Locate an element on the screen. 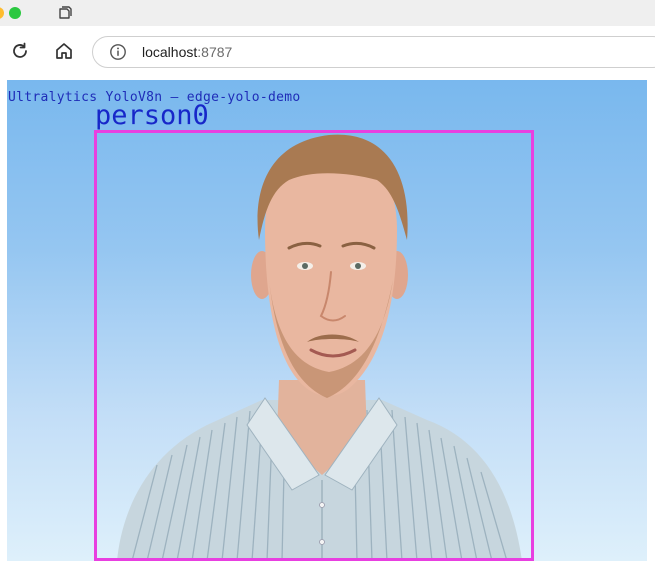 The image size is (655, 571). maximize-window-button is located at coordinates (15, 13).